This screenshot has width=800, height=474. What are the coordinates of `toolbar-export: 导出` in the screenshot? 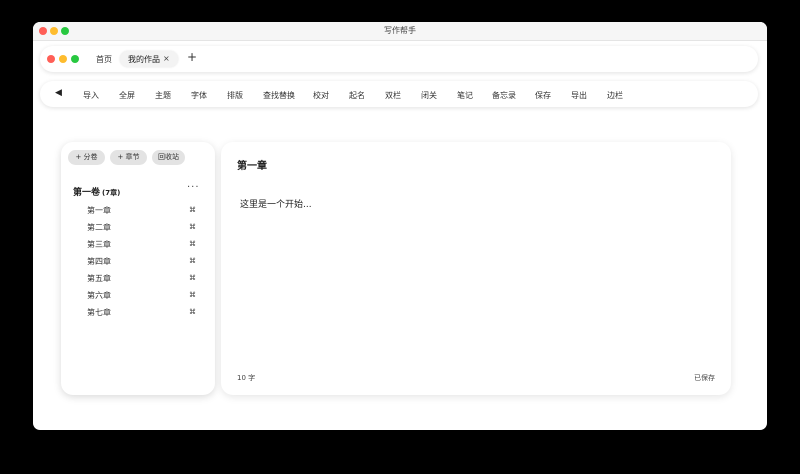 It's located at (579, 95).